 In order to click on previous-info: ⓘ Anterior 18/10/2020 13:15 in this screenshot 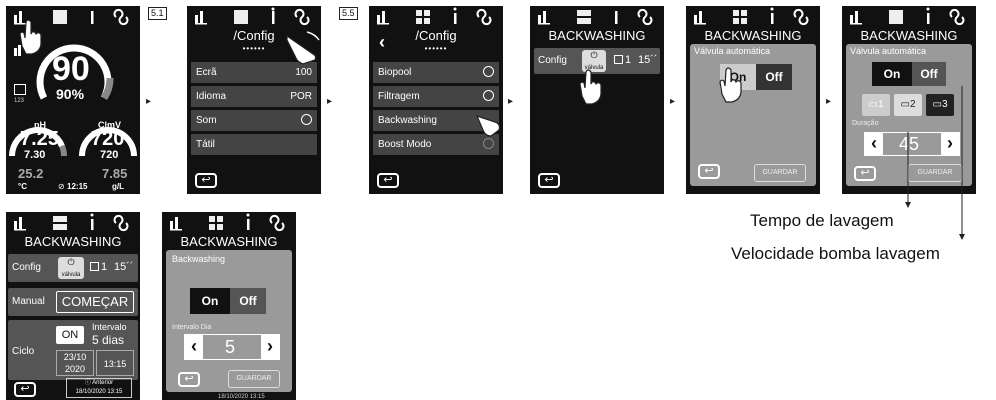, I will do `click(99, 388)`.